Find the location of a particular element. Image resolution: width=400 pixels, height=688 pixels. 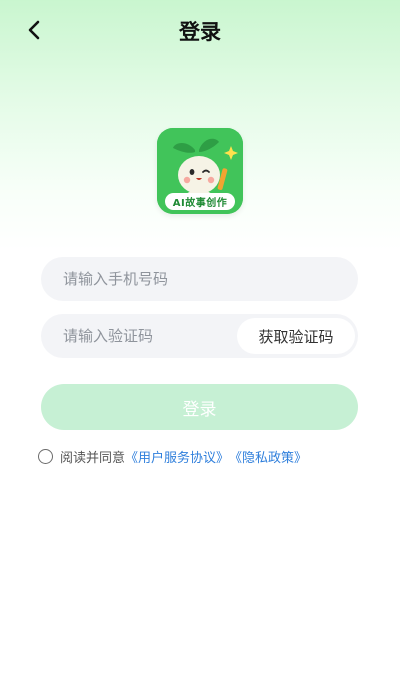

phone-field is located at coordinates (199, 279).